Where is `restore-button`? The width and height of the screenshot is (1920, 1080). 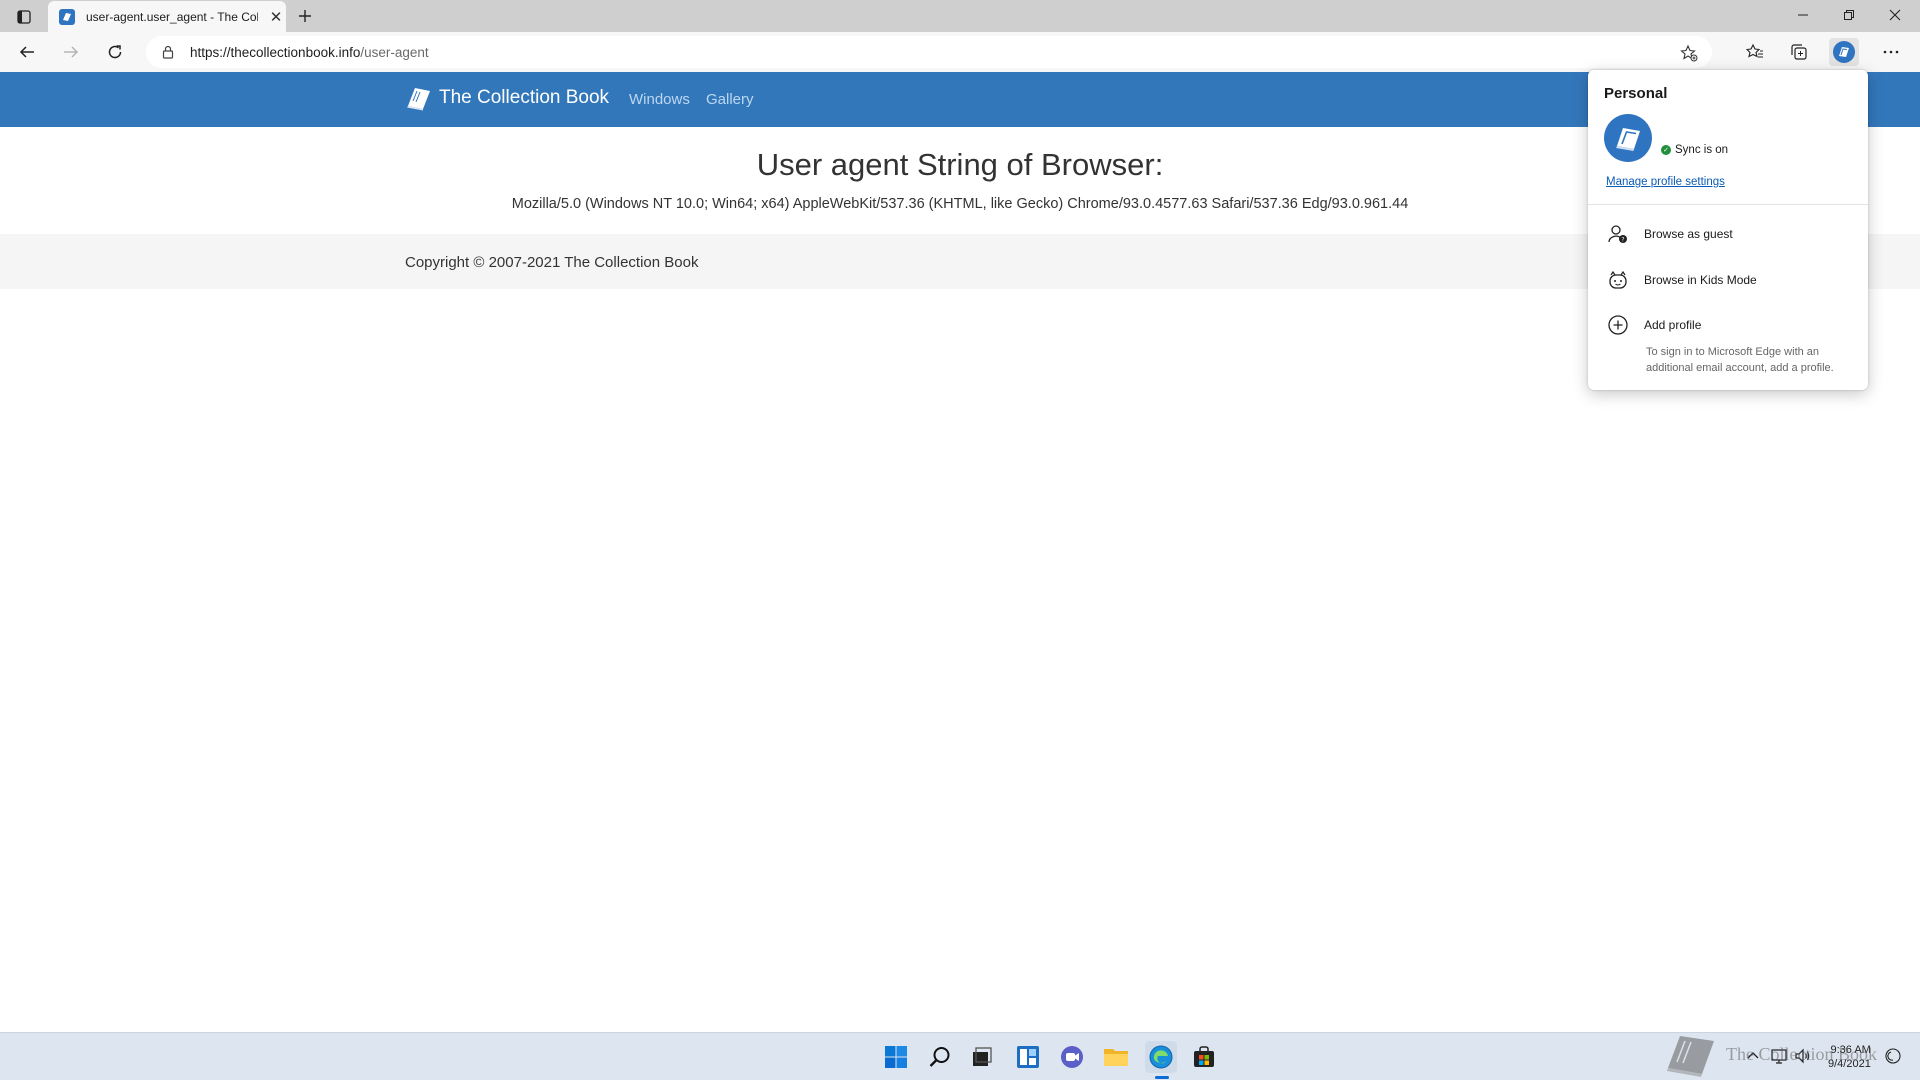 restore-button is located at coordinates (1849, 15).